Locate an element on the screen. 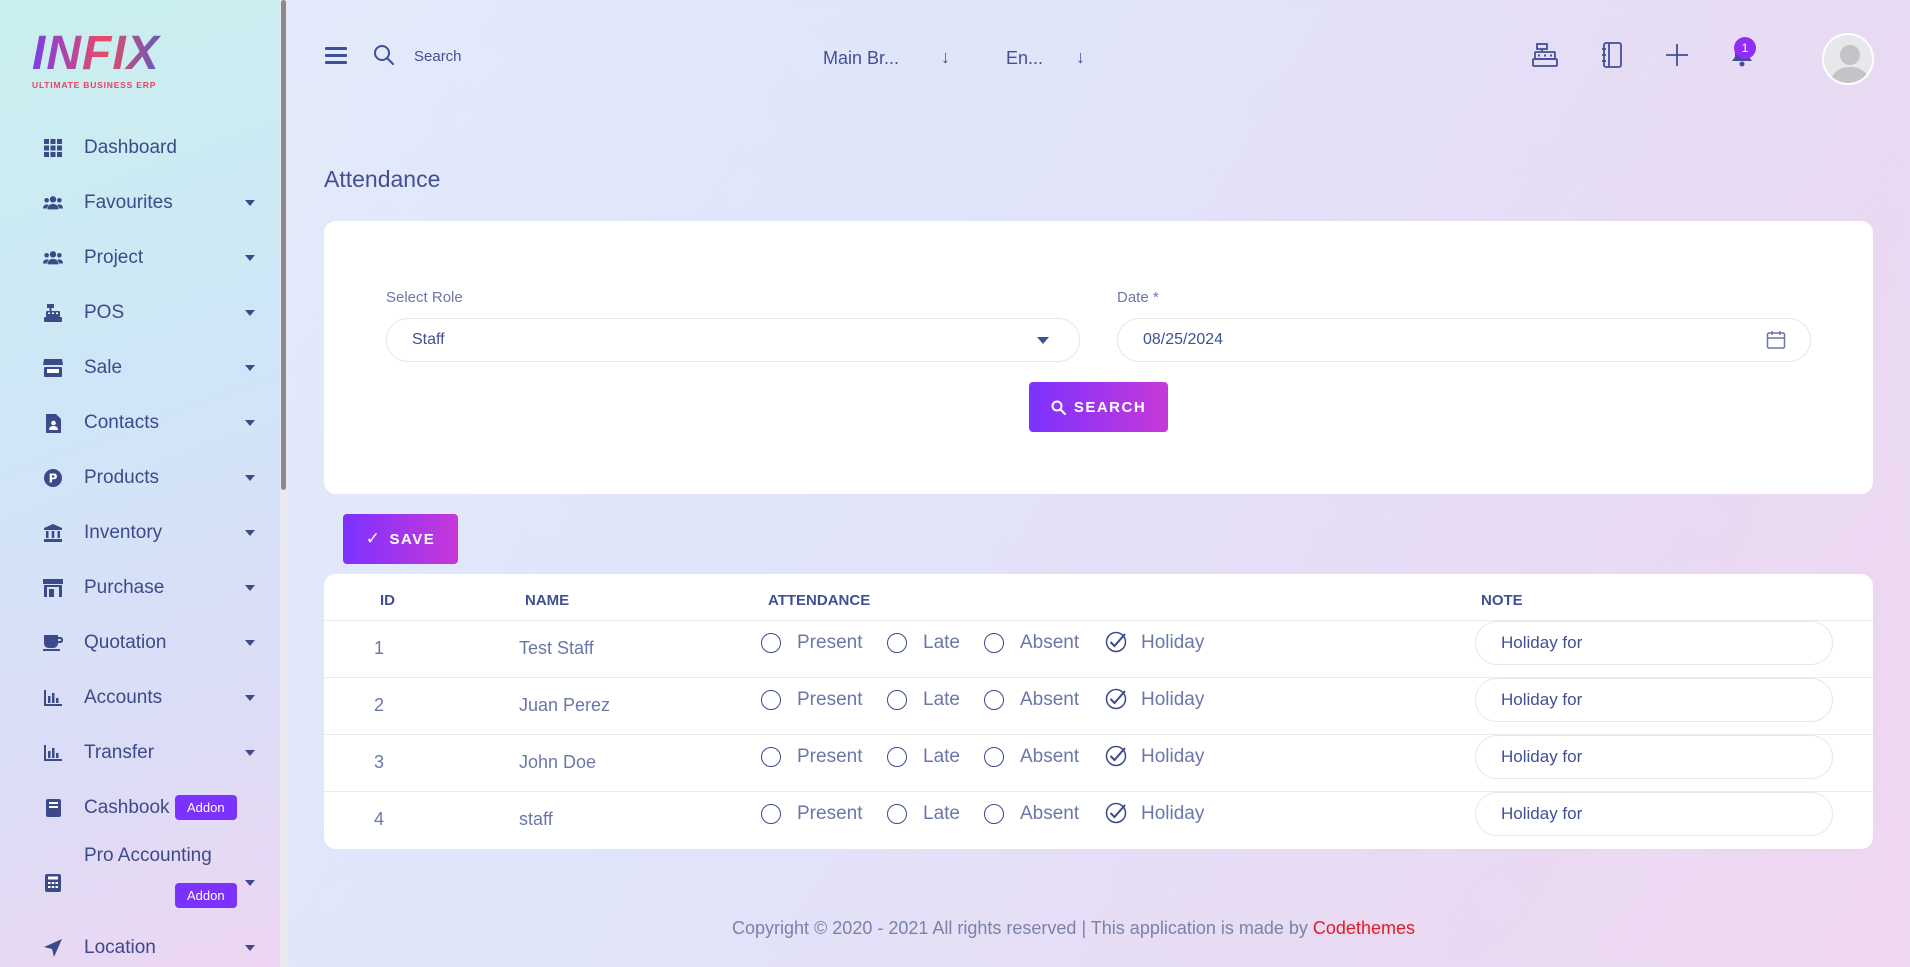 The width and height of the screenshot is (1910, 967). page-title: Attendance is located at coordinates (382, 179).